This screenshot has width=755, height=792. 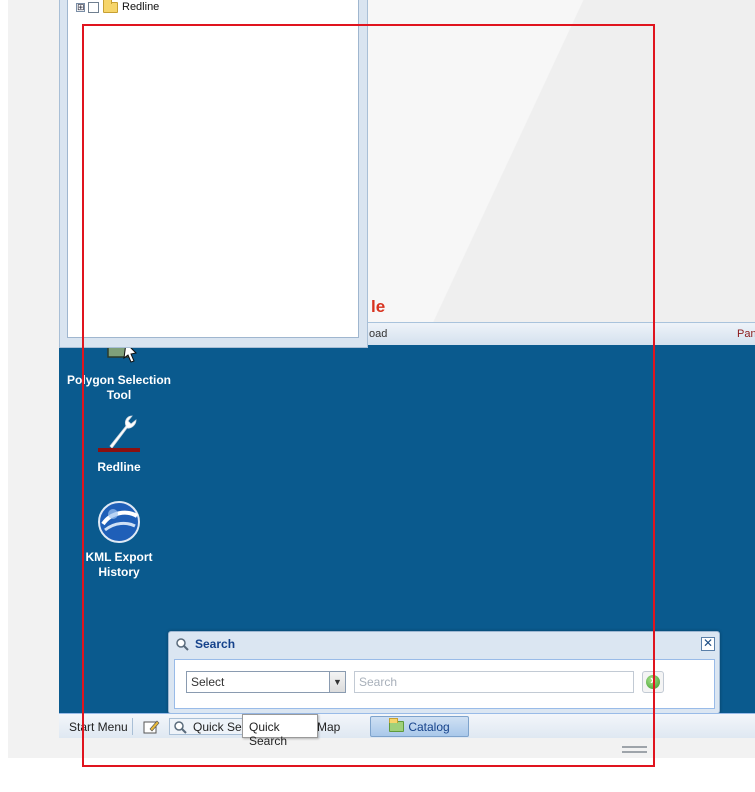 I want to click on desktop-icon-kml-export-history: KML Export History, so click(x=119, y=540).